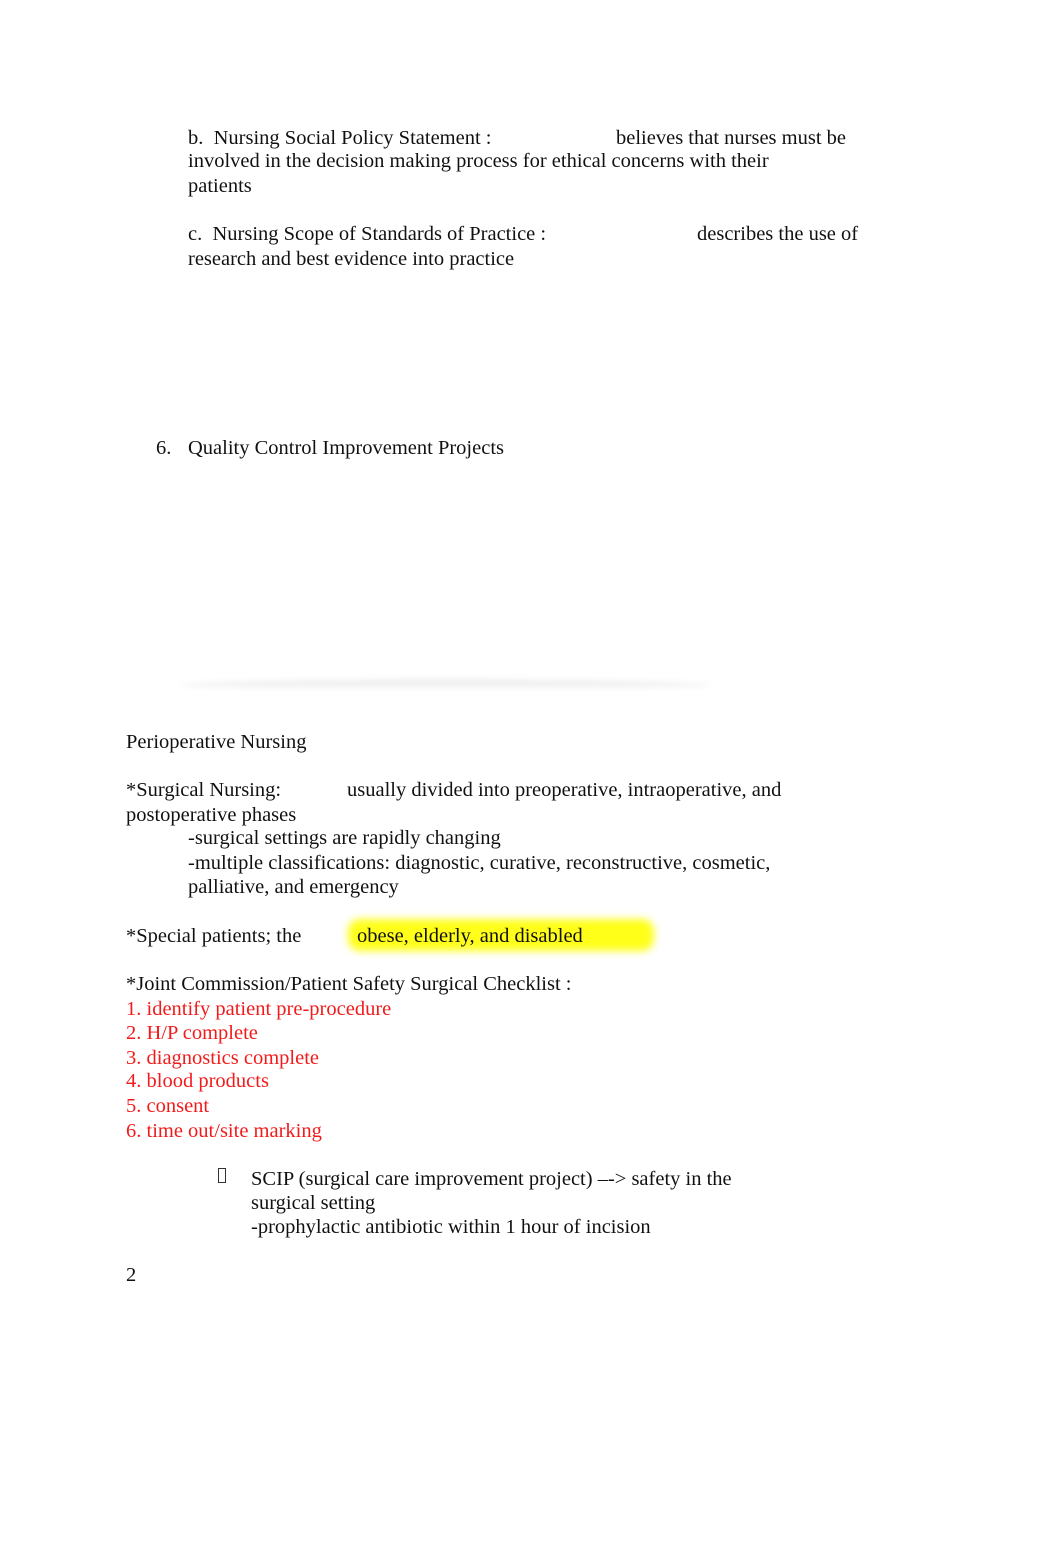 The width and height of the screenshot is (1062, 1561). Describe the element at coordinates (222, 1058) in the screenshot. I see `checklist-item: 3. diagnostics complete` at that location.